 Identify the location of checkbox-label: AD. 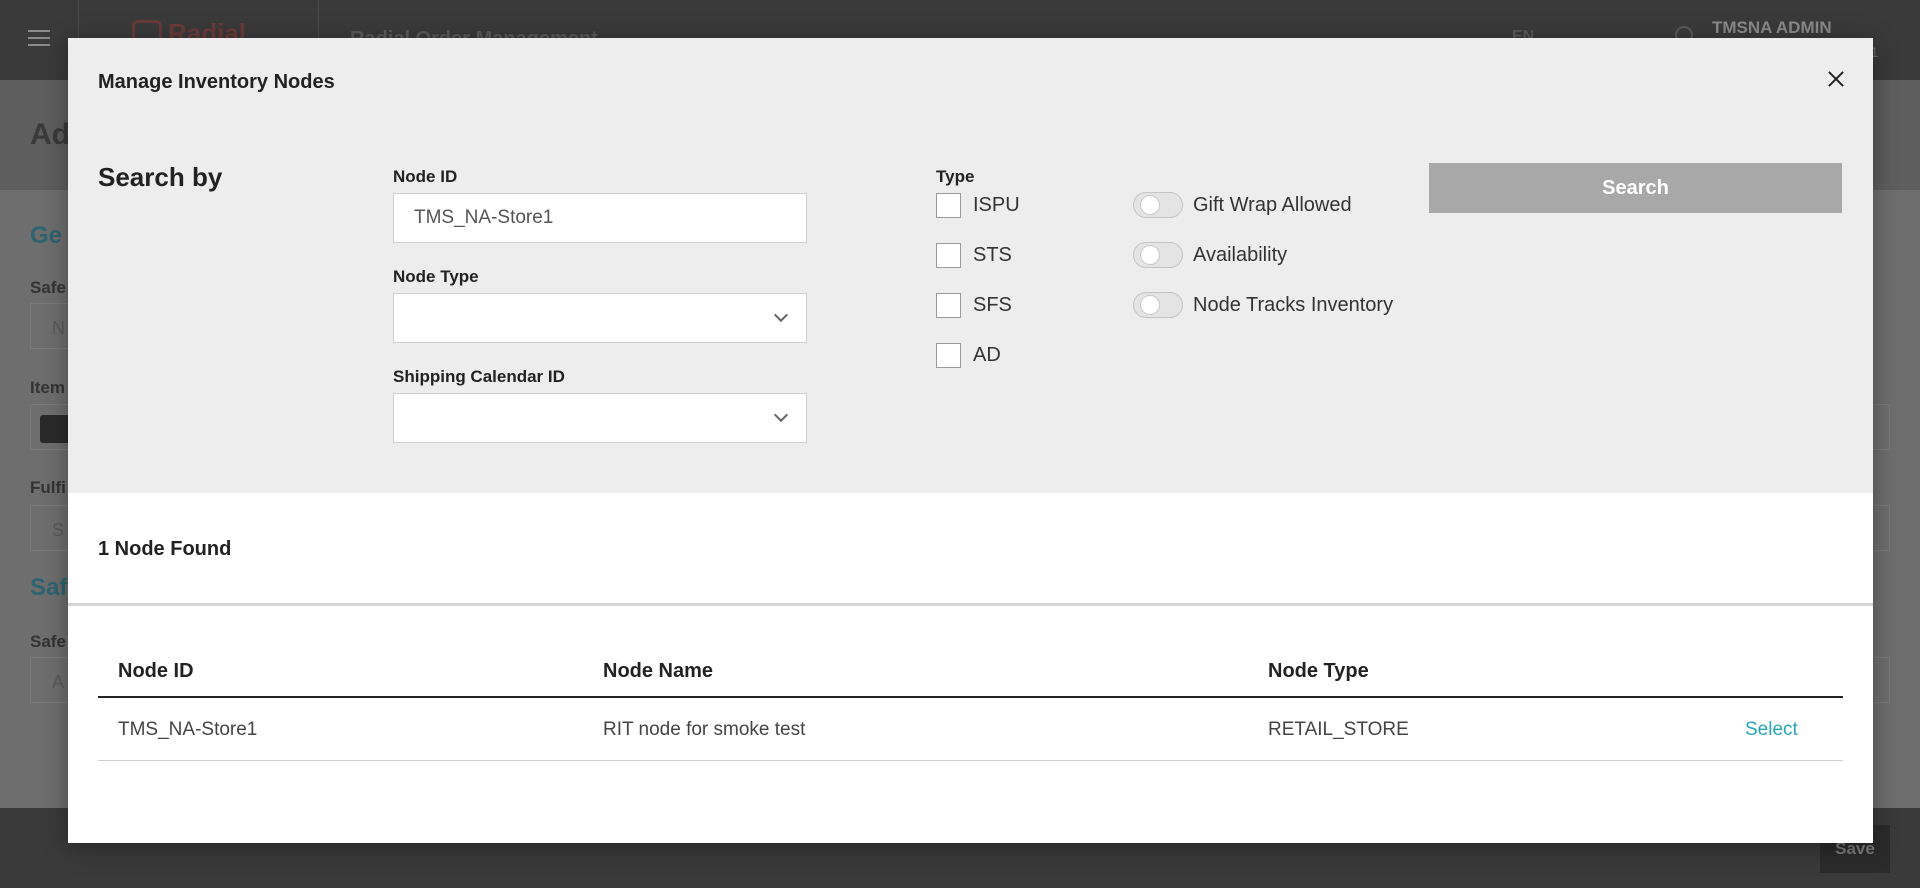
(987, 354).